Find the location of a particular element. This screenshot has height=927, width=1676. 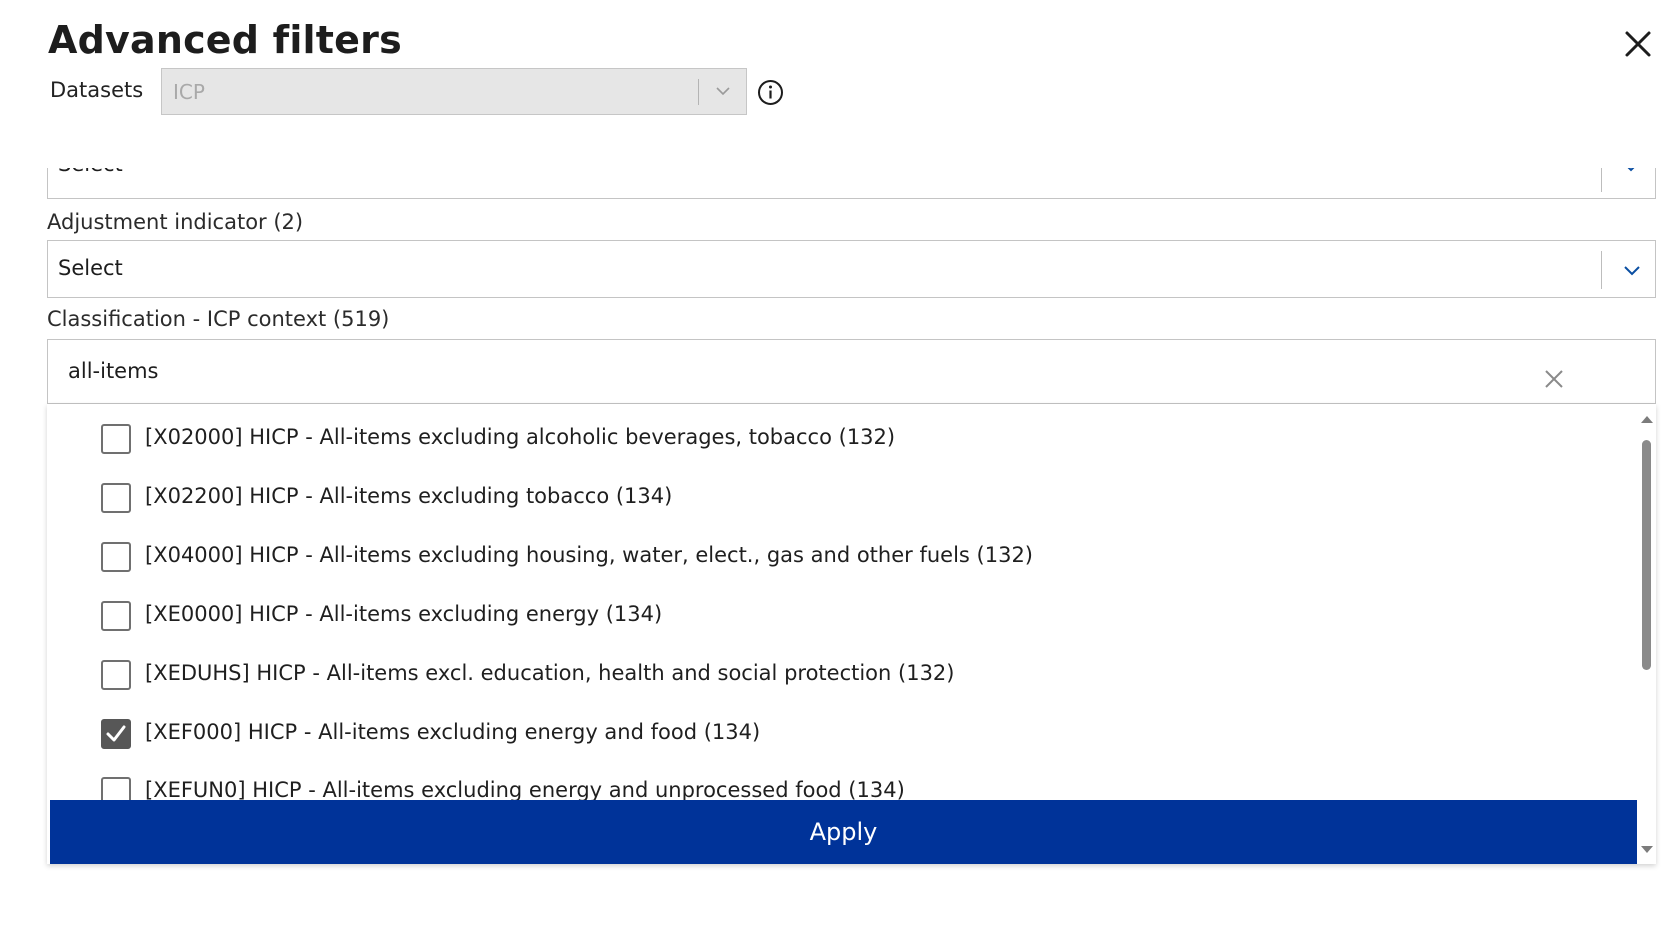

datasets-select: ICP is located at coordinates (454, 91).